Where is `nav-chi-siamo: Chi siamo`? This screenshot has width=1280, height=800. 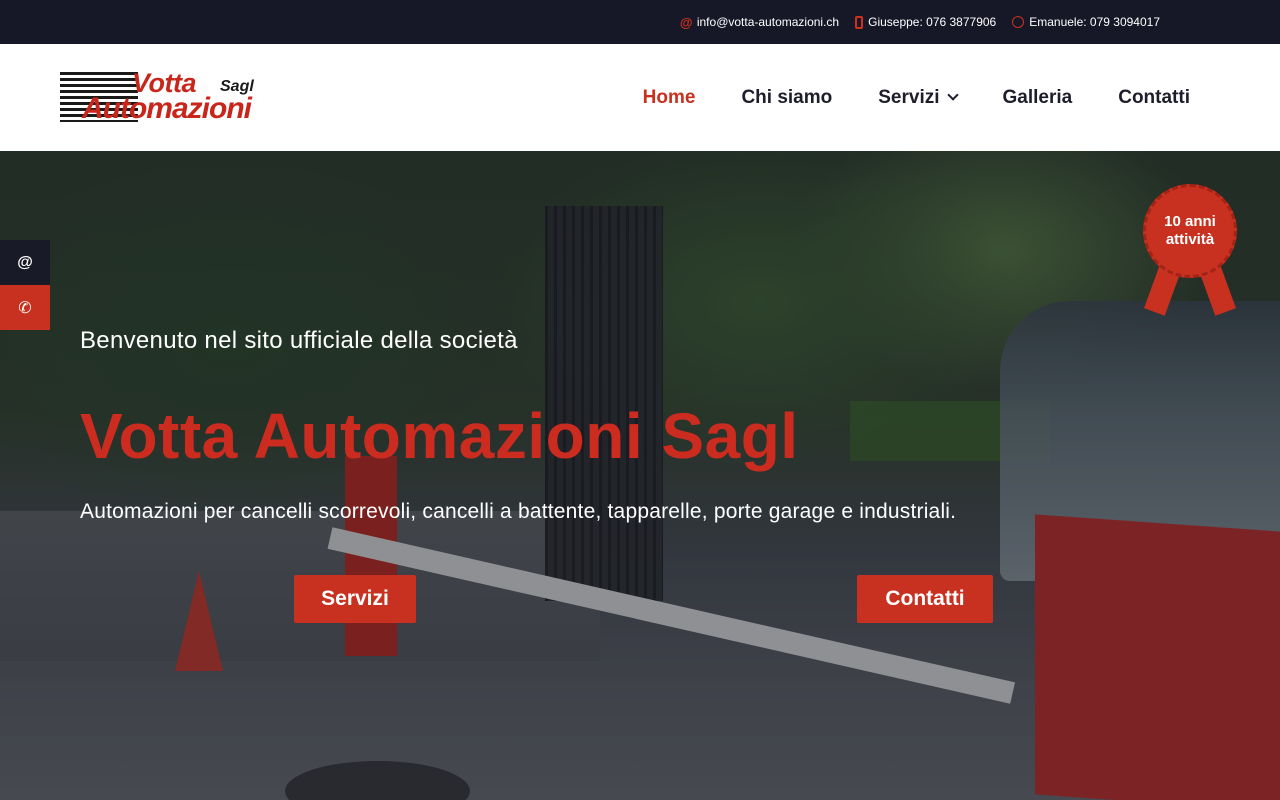
nav-chi-siamo: Chi siamo is located at coordinates (786, 98).